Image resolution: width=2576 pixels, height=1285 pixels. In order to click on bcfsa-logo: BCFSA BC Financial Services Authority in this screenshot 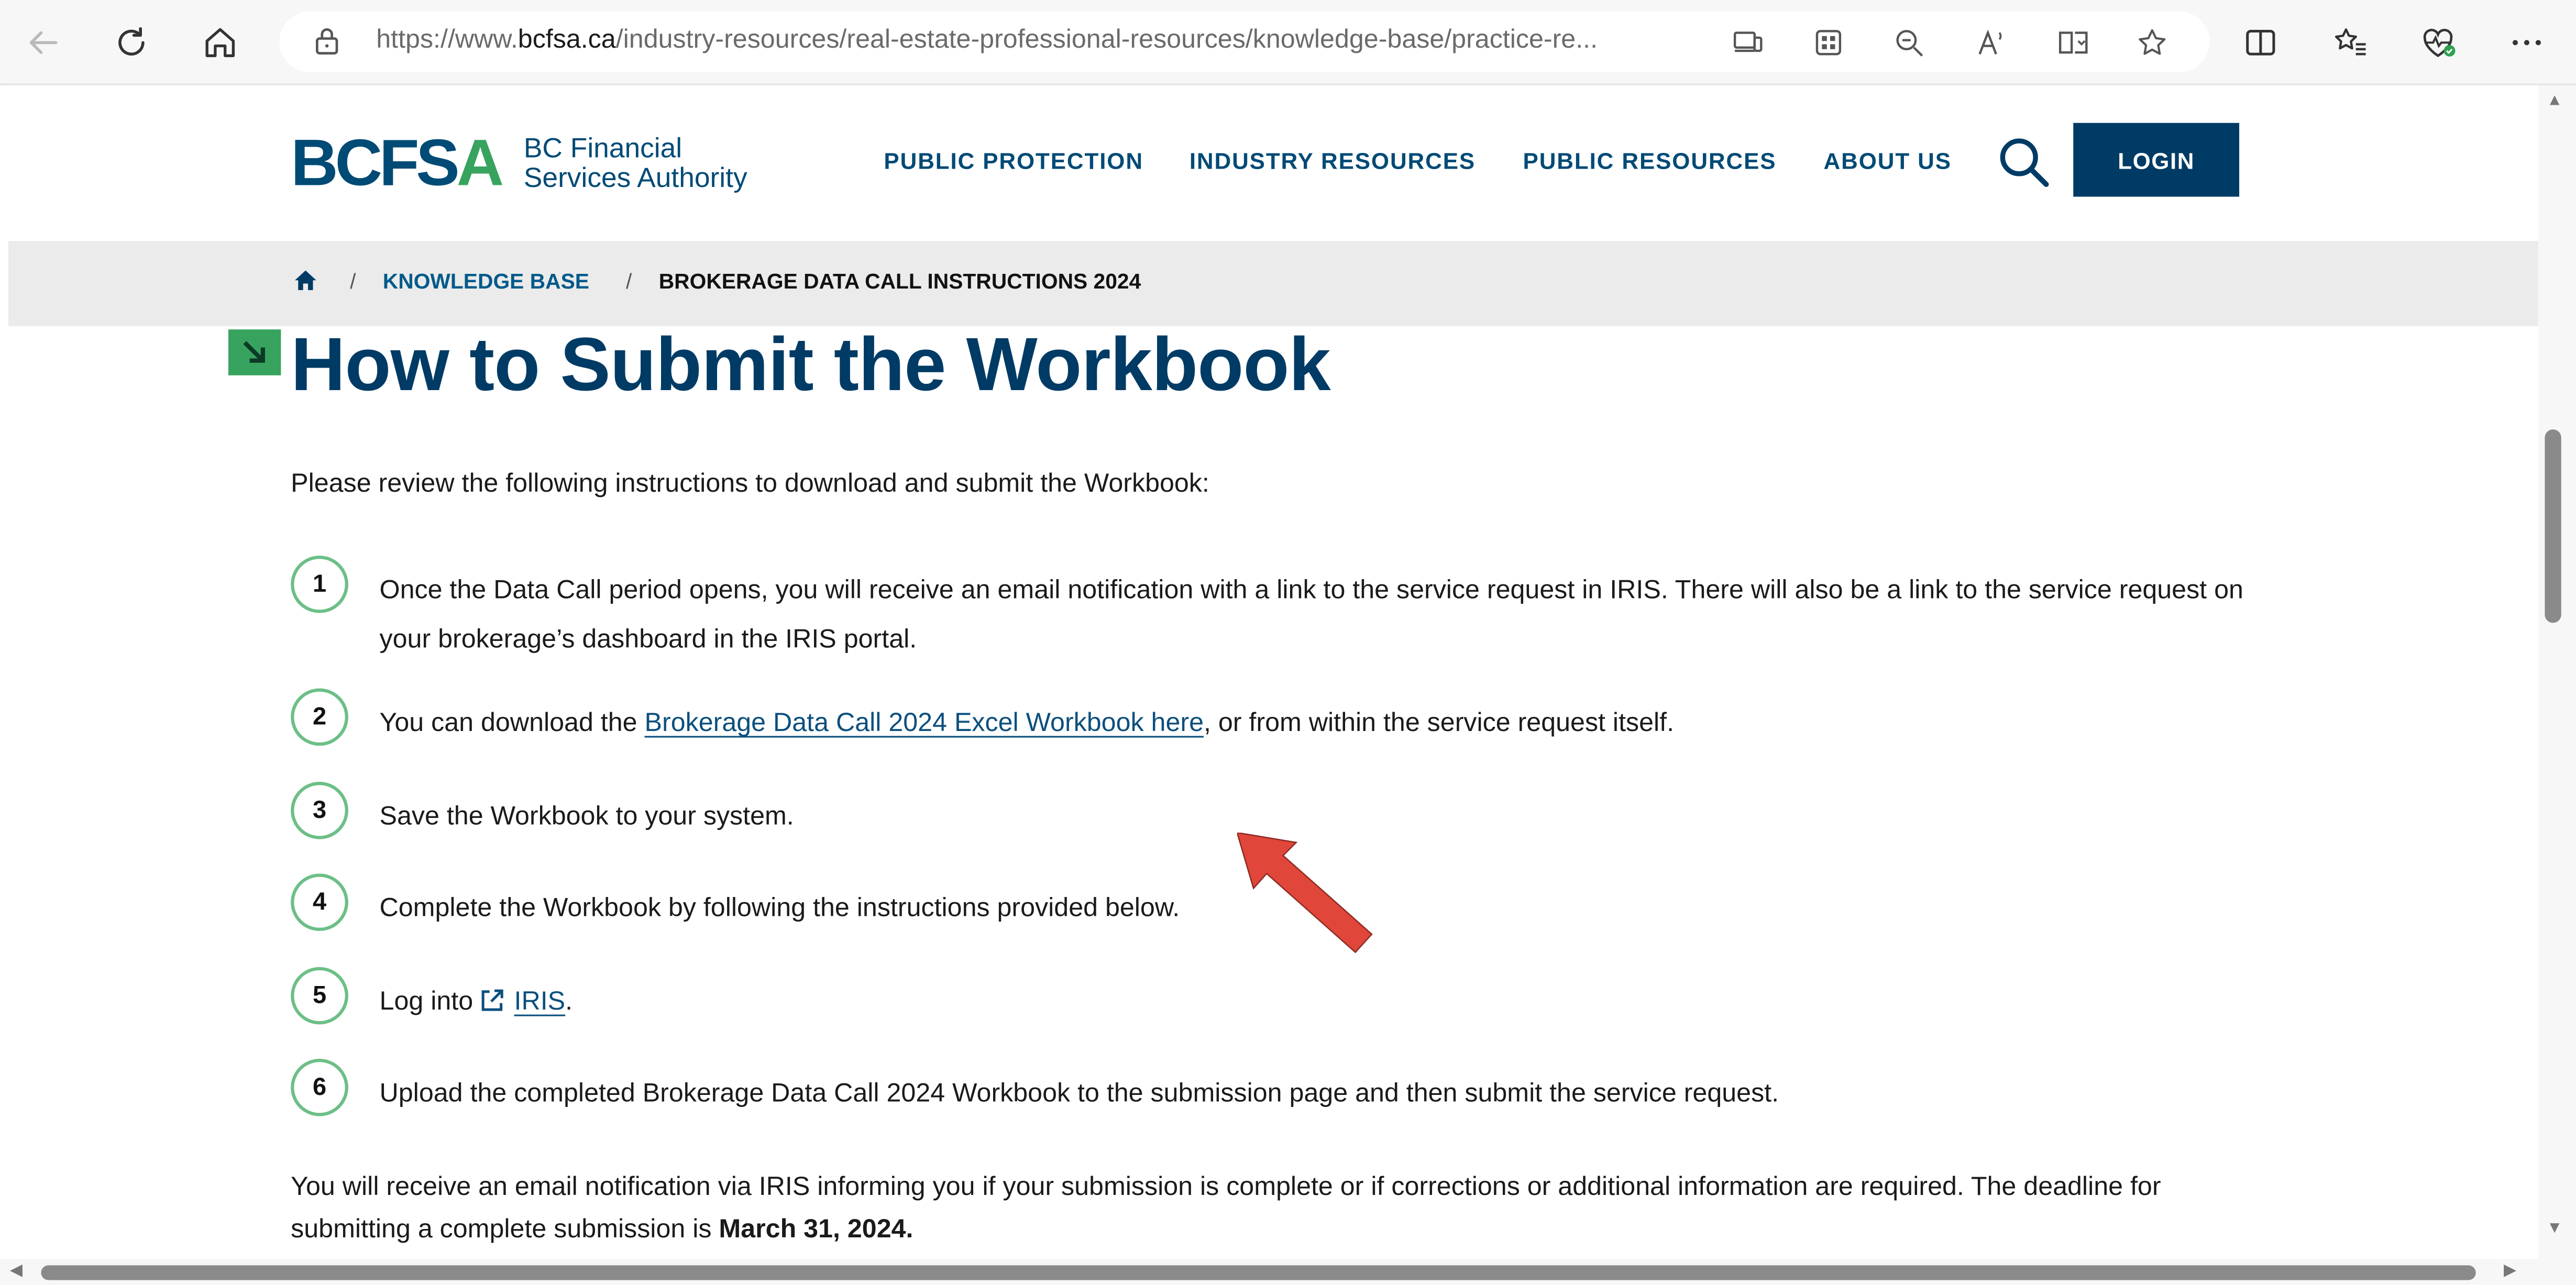, I will do `click(519, 164)`.